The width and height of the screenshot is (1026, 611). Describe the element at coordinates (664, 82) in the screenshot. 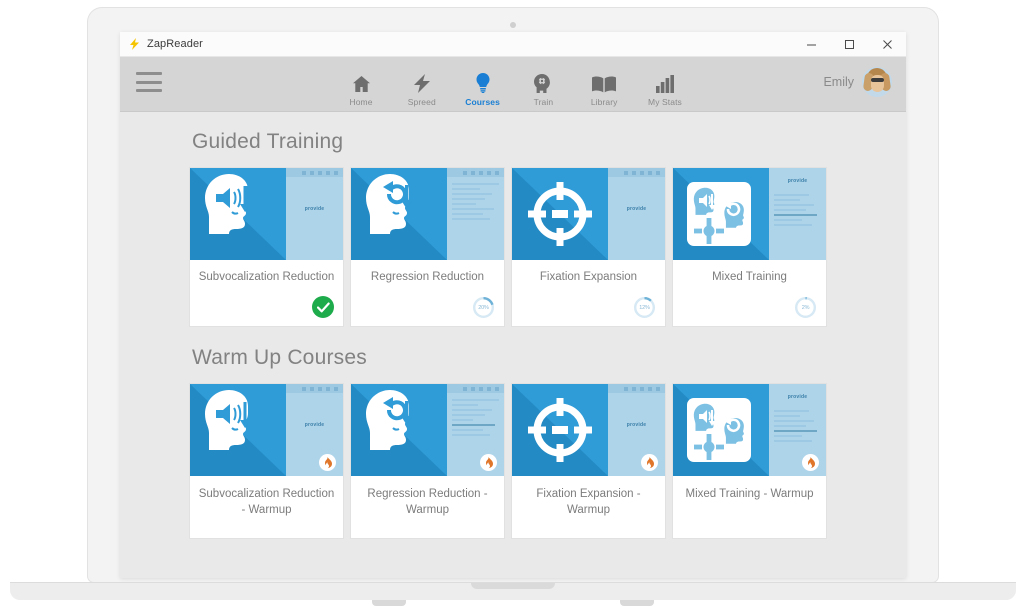

I see `bar-chart-icon` at that location.